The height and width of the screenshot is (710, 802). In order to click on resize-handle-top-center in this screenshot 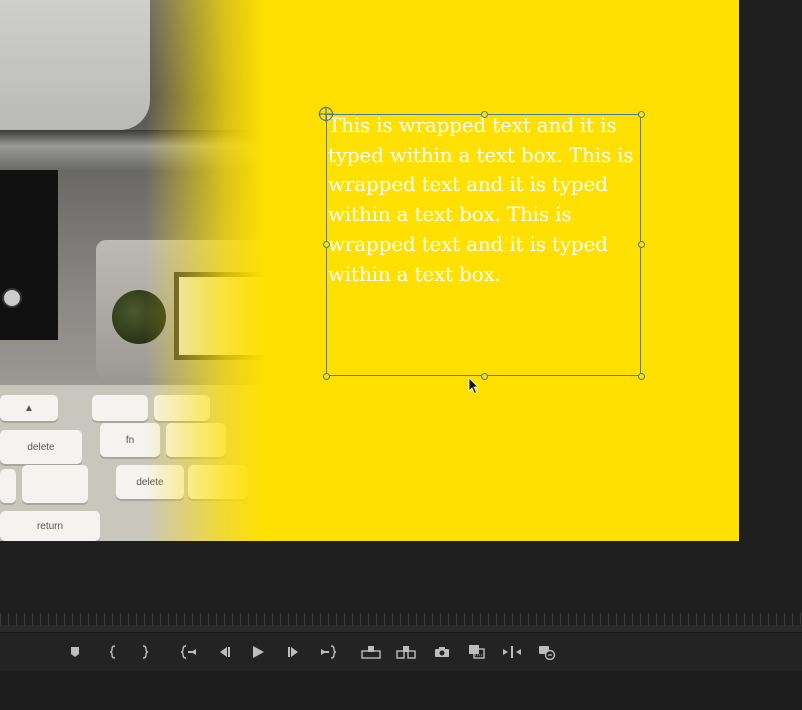, I will do `click(484, 114)`.